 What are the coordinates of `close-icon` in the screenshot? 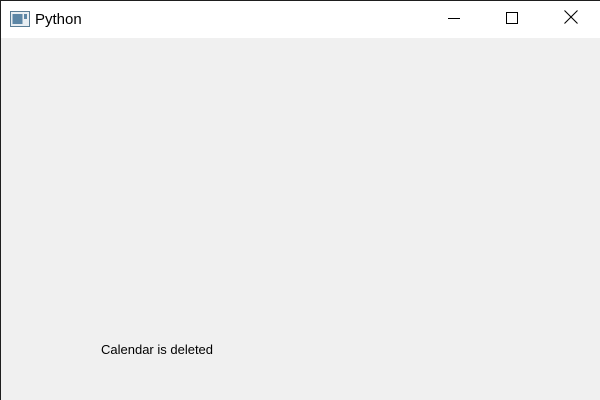 It's located at (571, 19).